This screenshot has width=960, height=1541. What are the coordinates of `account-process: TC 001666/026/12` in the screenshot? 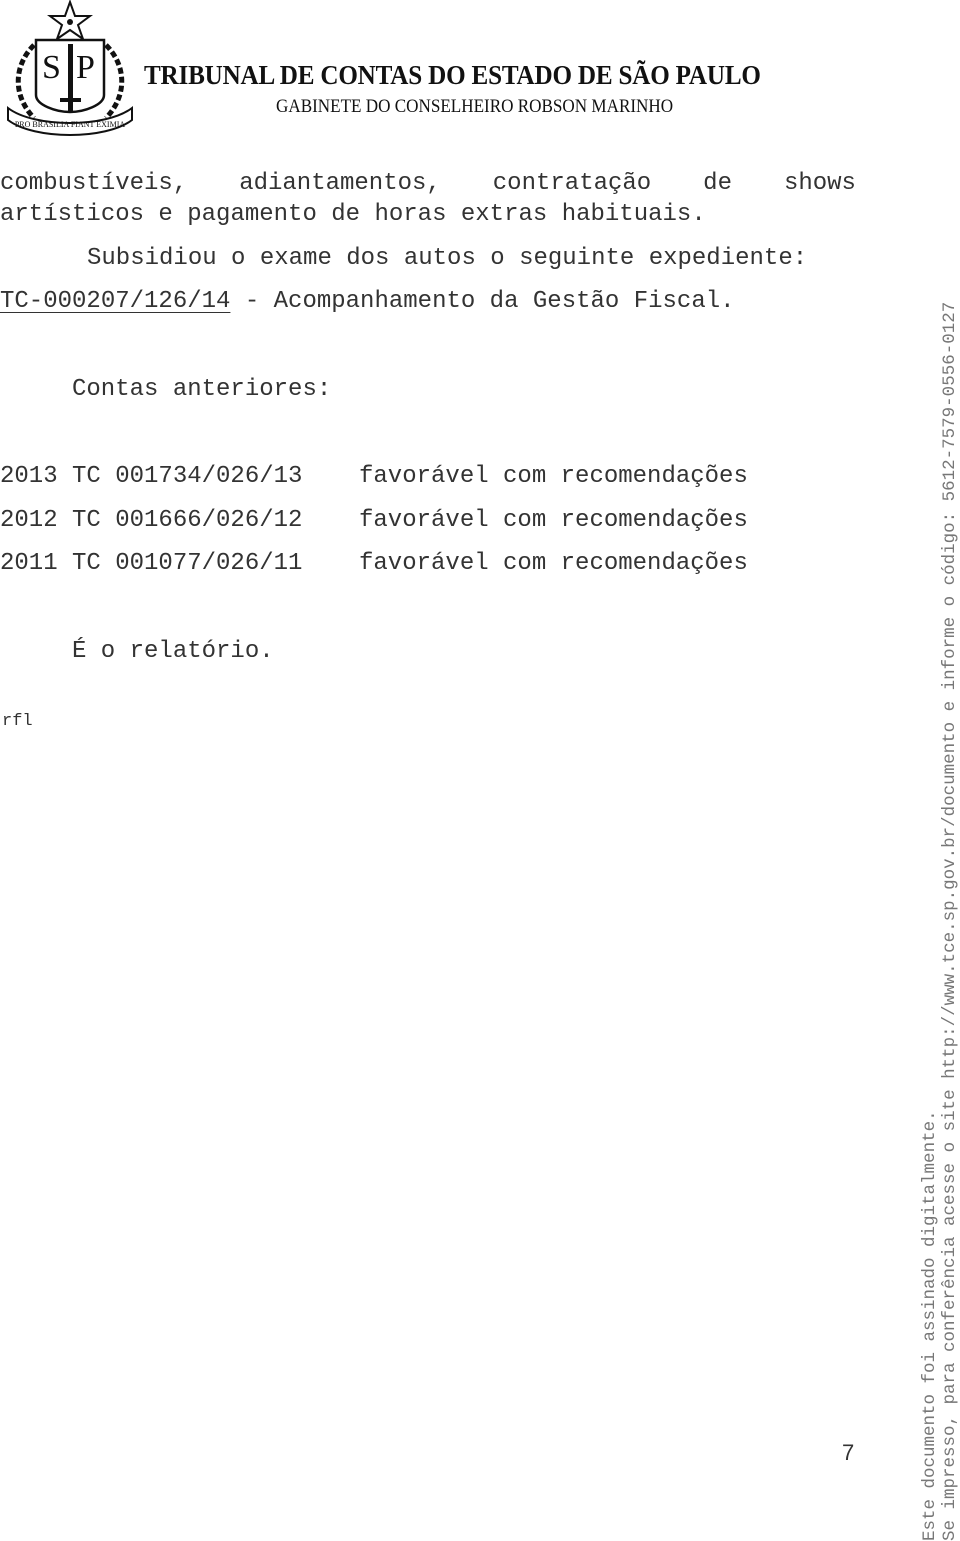 It's located at (187, 520).